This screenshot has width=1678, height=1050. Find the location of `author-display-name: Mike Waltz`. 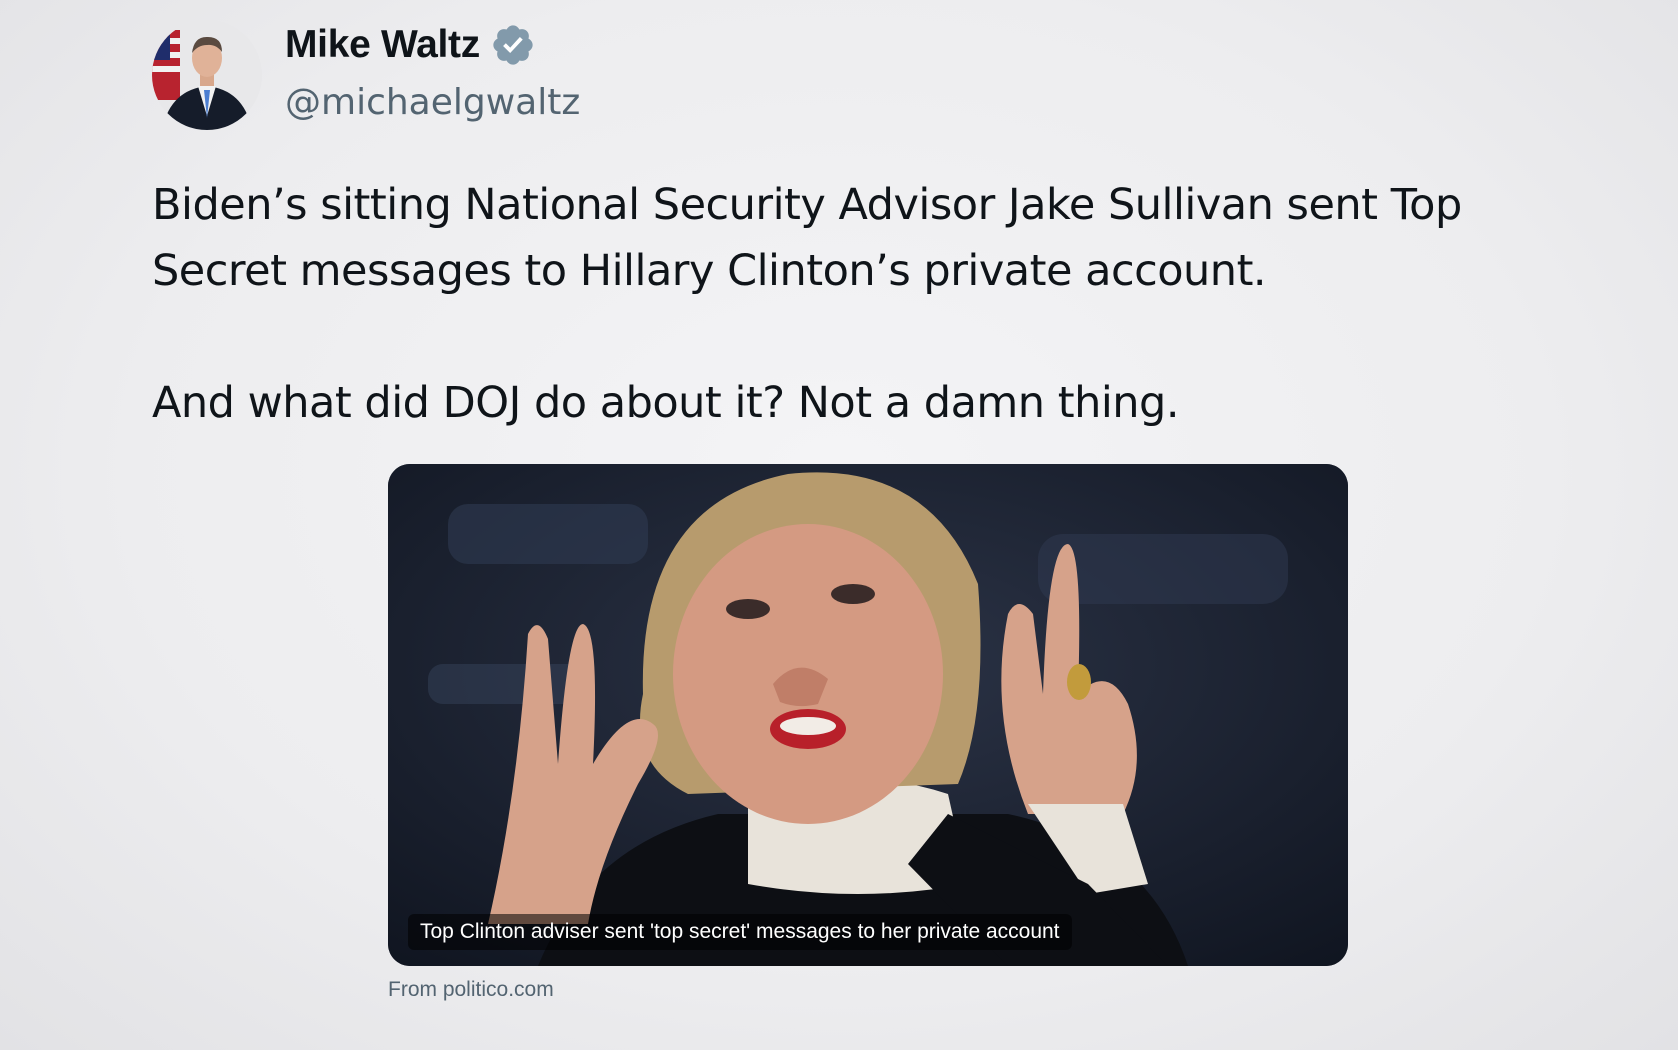

author-display-name: Mike Waltz is located at coordinates (382, 45).